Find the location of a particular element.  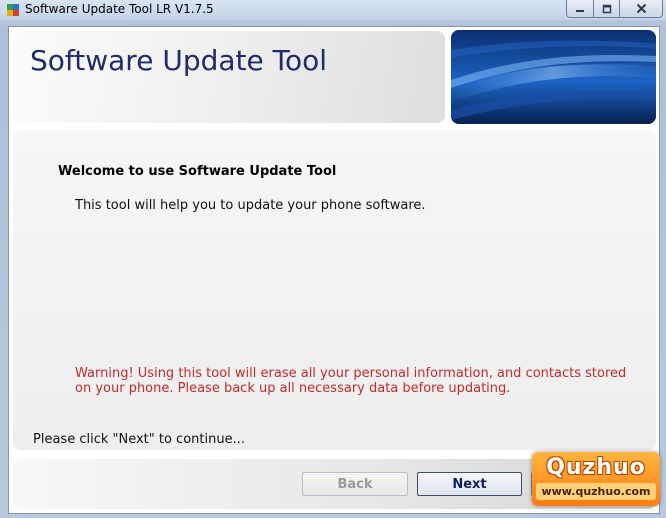

app-icon is located at coordinates (13, 10).